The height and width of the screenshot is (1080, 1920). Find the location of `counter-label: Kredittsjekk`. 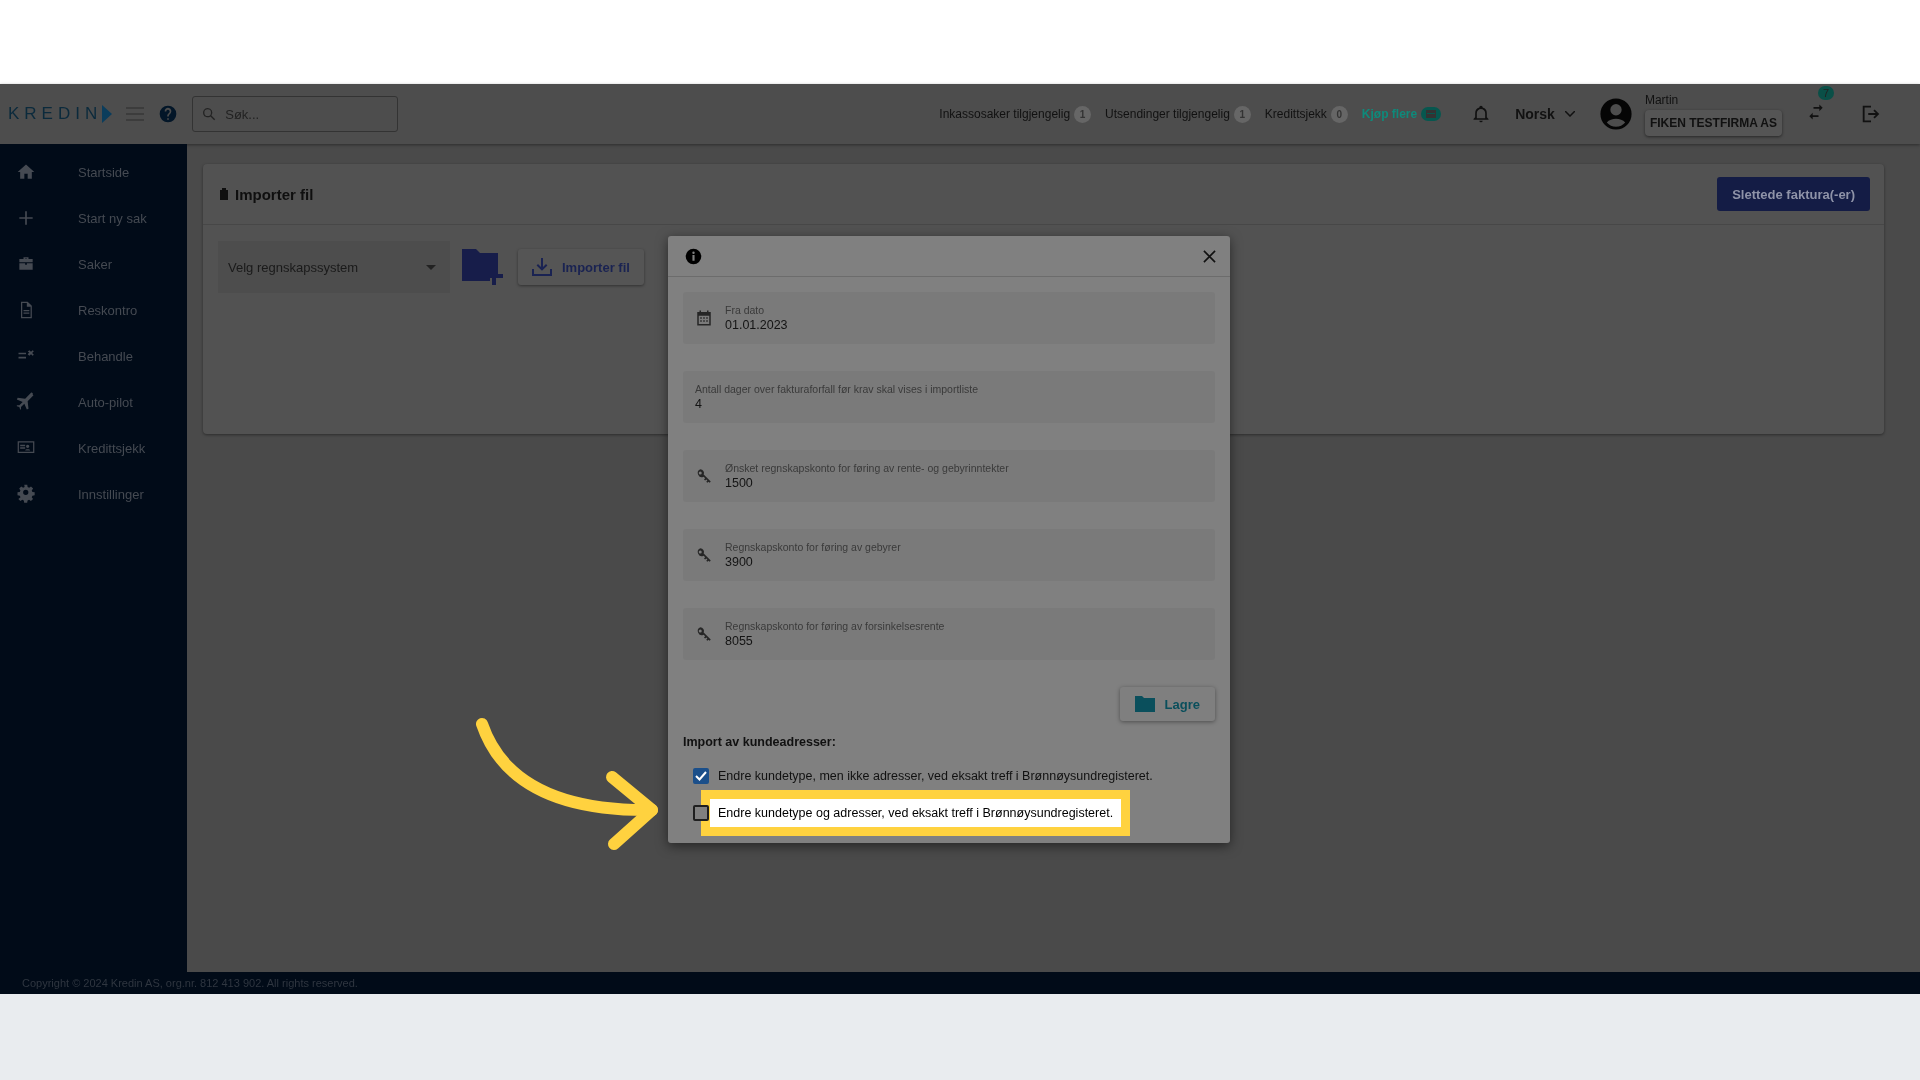

counter-label: Kredittsjekk is located at coordinates (1295, 114).